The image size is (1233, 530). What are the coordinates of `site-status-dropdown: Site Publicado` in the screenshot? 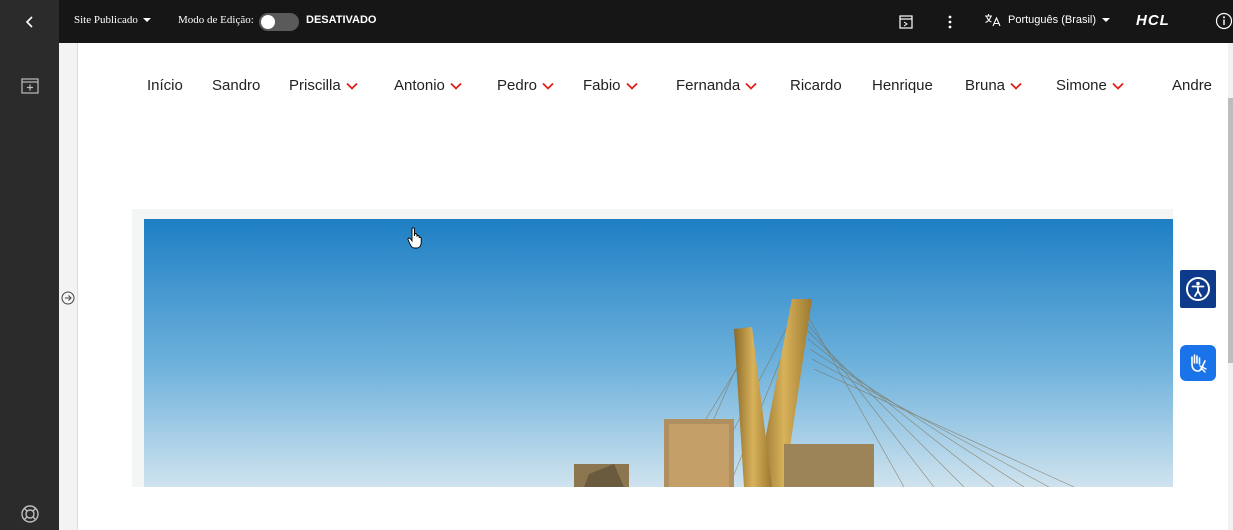 It's located at (112, 20).